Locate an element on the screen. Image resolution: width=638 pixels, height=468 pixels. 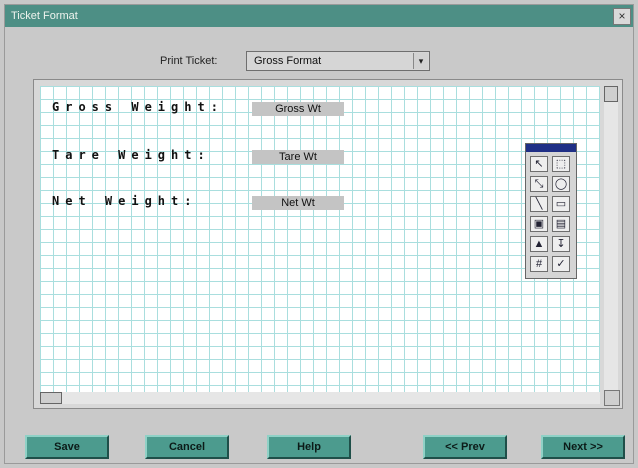
close-button: × is located at coordinates (622, 16).